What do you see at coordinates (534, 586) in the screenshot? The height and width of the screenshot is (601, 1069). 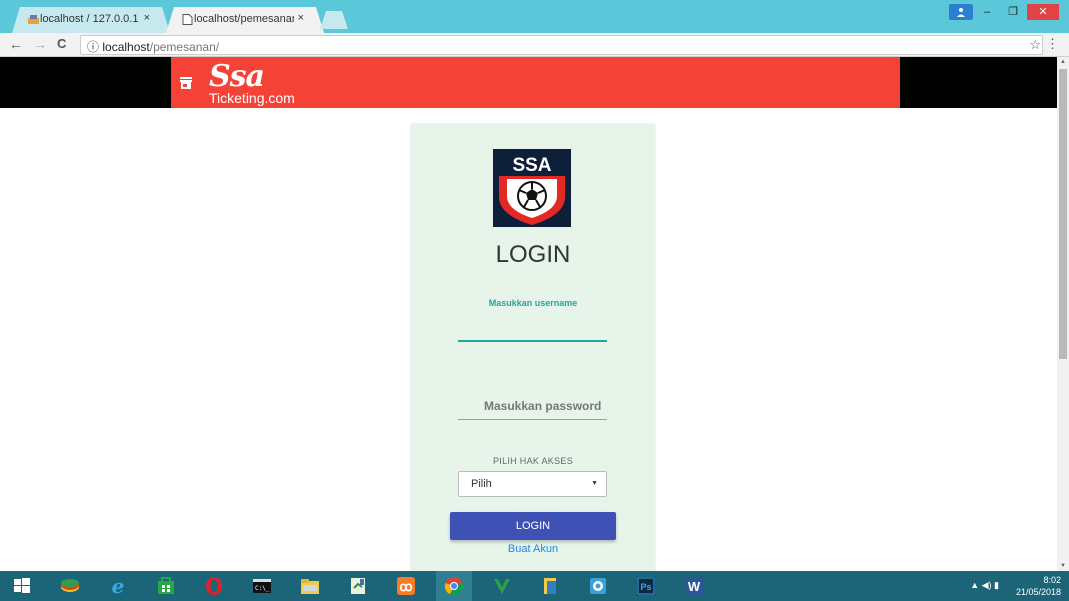 I see `windows-taskbar: e C:\_ ꝏ Ps W ▲ ◀) ▮ 8:02 21/05/2018` at bounding box center [534, 586].